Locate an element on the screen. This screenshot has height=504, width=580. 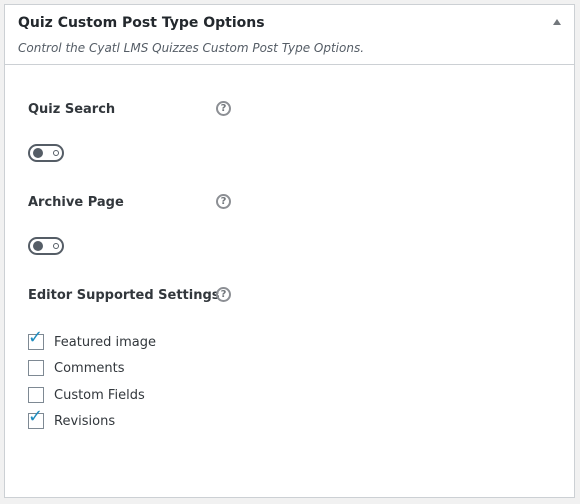
comments-label: Comments is located at coordinates (89, 368).